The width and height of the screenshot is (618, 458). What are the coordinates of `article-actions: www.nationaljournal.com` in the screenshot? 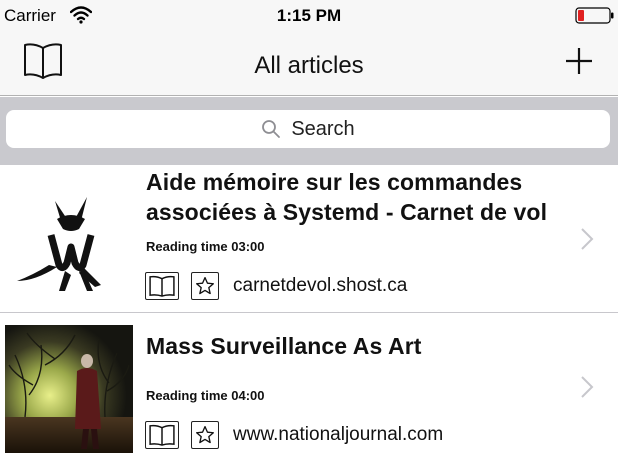 It's located at (294, 435).